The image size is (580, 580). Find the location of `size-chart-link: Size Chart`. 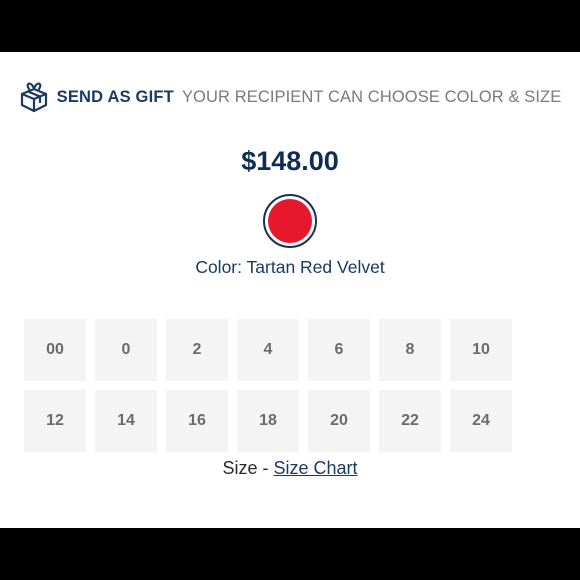

size-chart-link: Size Chart is located at coordinates (315, 468).